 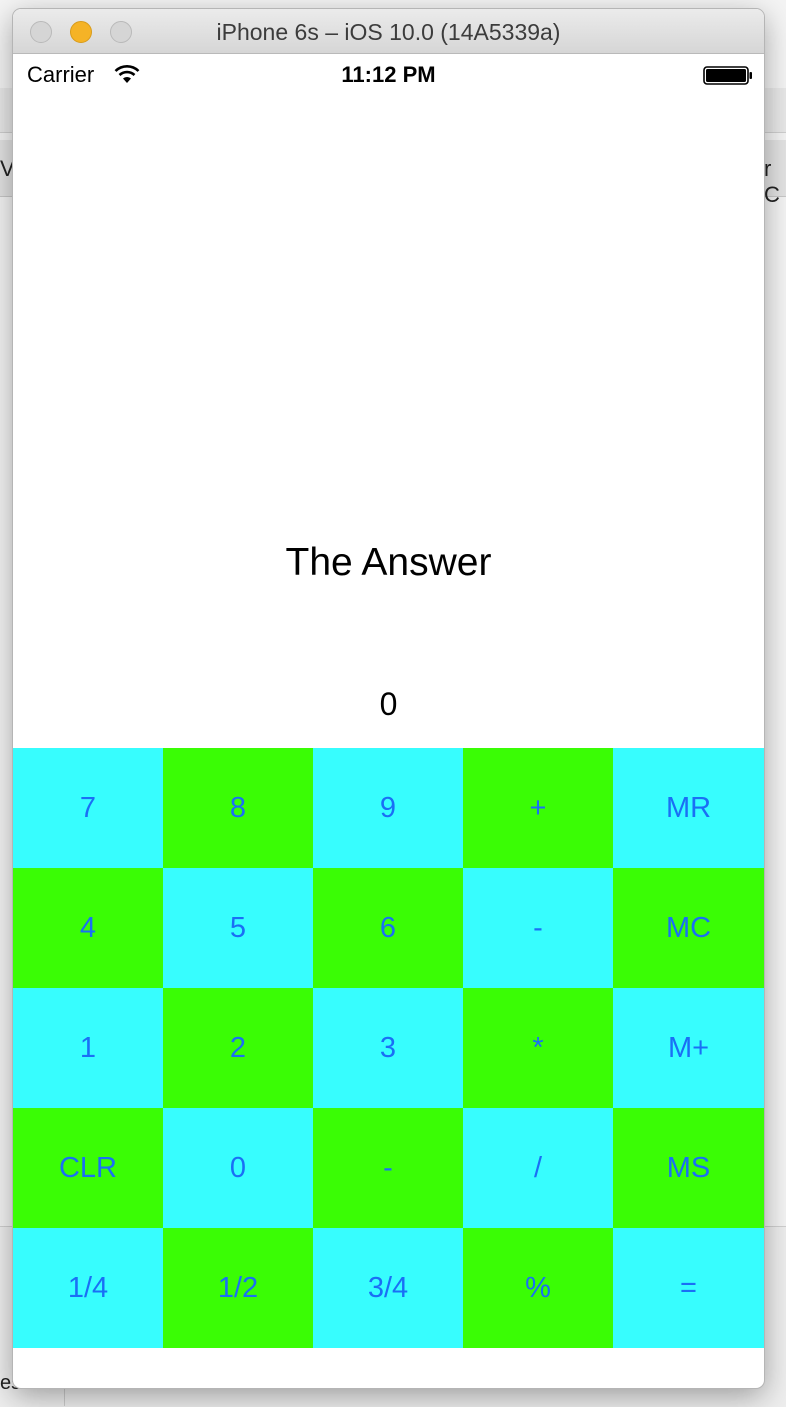 What do you see at coordinates (538, 808) in the screenshot?
I see `key-plus-button: +` at bounding box center [538, 808].